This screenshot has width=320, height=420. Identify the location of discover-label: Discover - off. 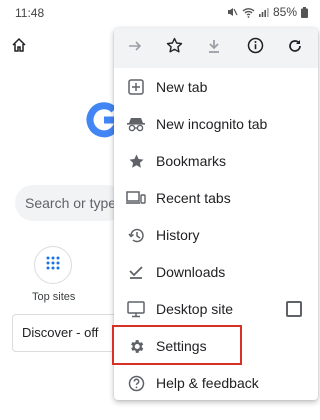
(60, 332).